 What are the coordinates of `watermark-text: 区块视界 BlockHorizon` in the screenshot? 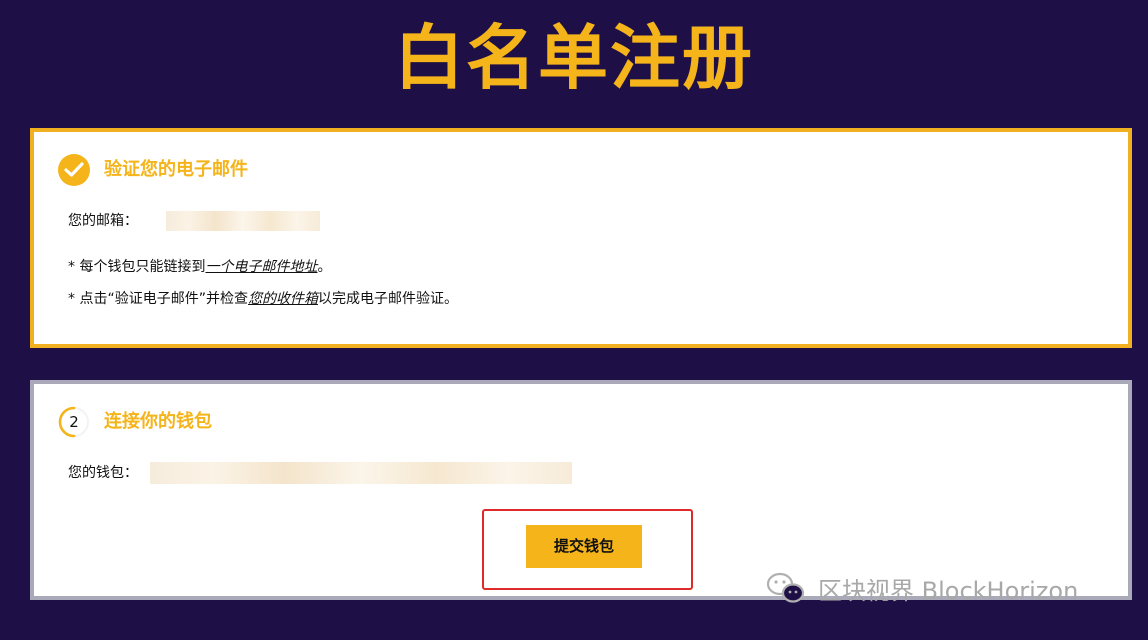 It's located at (948, 590).